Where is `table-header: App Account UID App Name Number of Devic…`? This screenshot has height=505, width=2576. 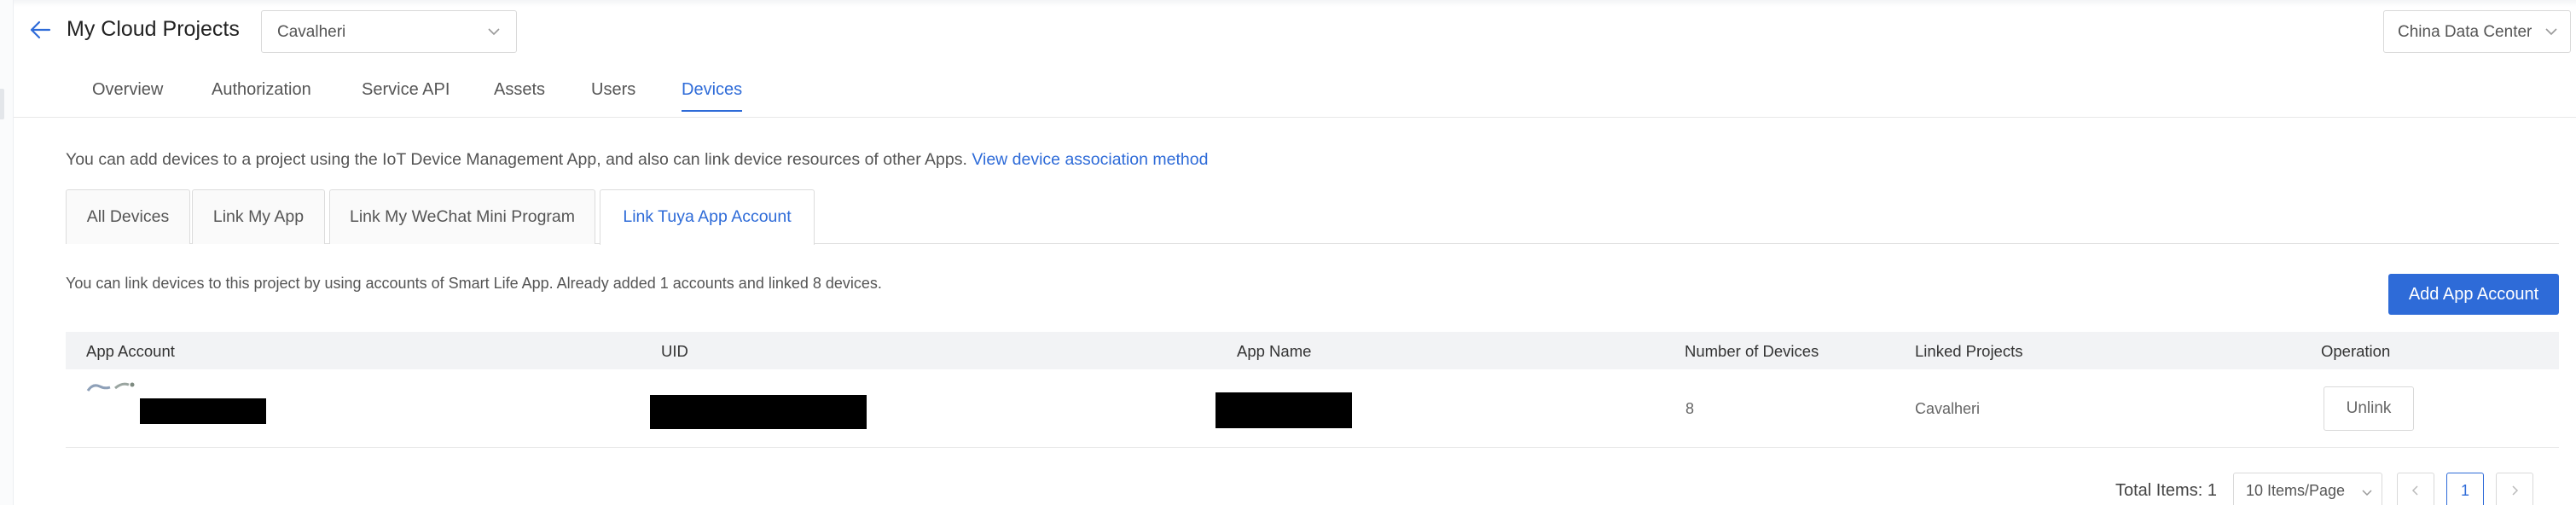 table-header: App Account UID App Name Number of Devic… is located at coordinates (1312, 350).